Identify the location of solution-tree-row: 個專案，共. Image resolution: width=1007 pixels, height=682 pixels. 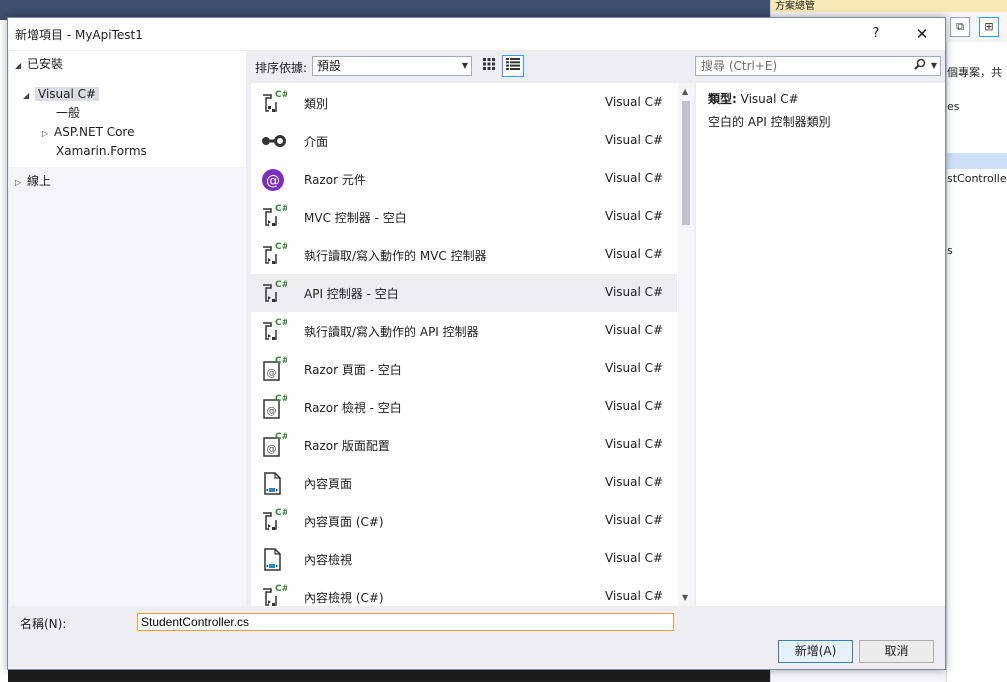
(977, 73).